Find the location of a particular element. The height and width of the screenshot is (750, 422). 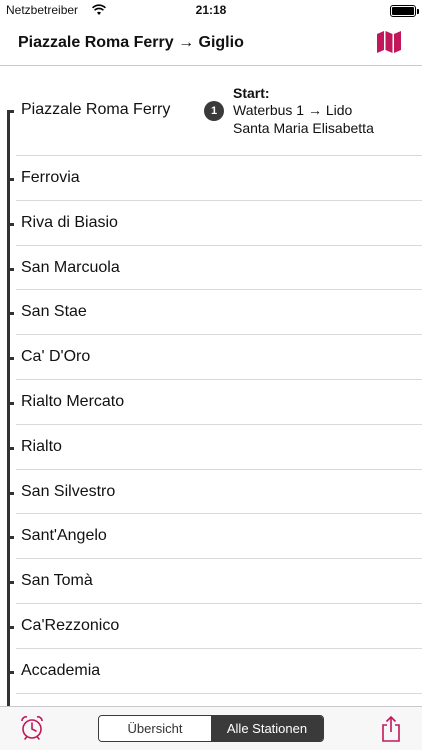

line-direction: Santa Maria Elisabetta is located at coordinates (303, 128).